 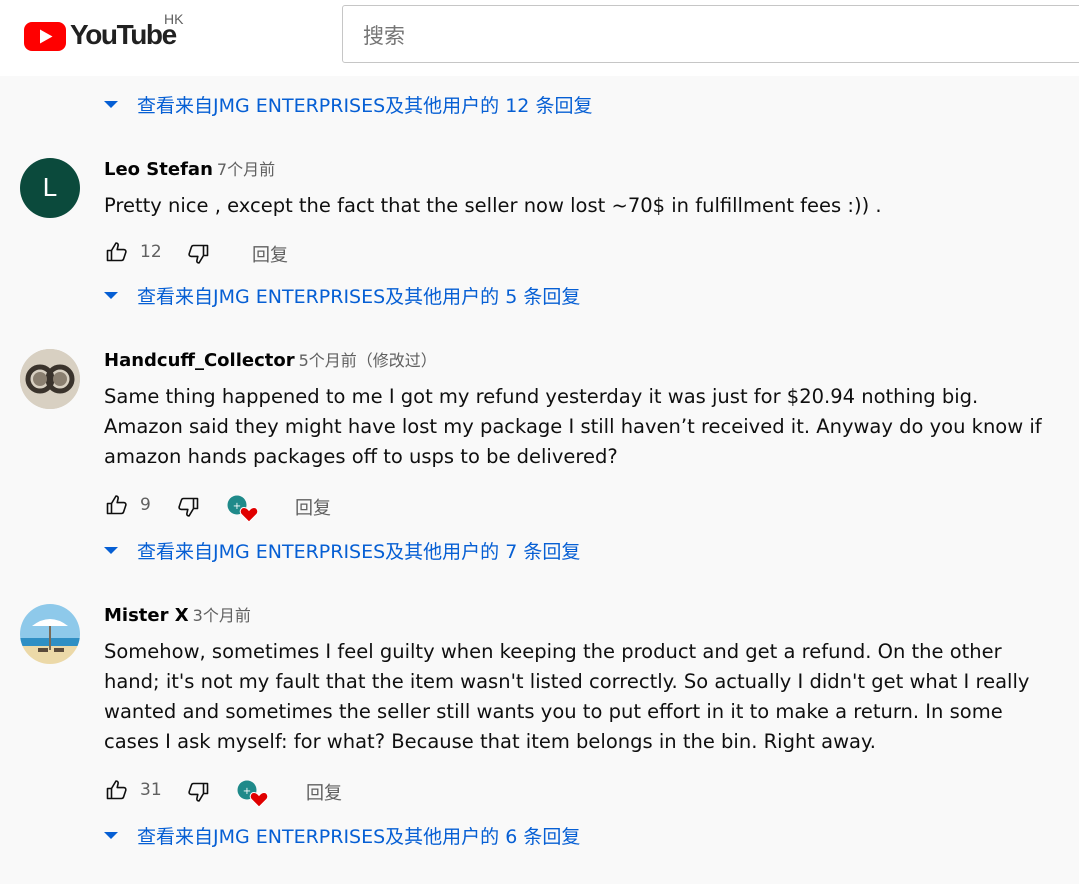 I want to click on handcuffs-avatar-icon, so click(x=50, y=379).